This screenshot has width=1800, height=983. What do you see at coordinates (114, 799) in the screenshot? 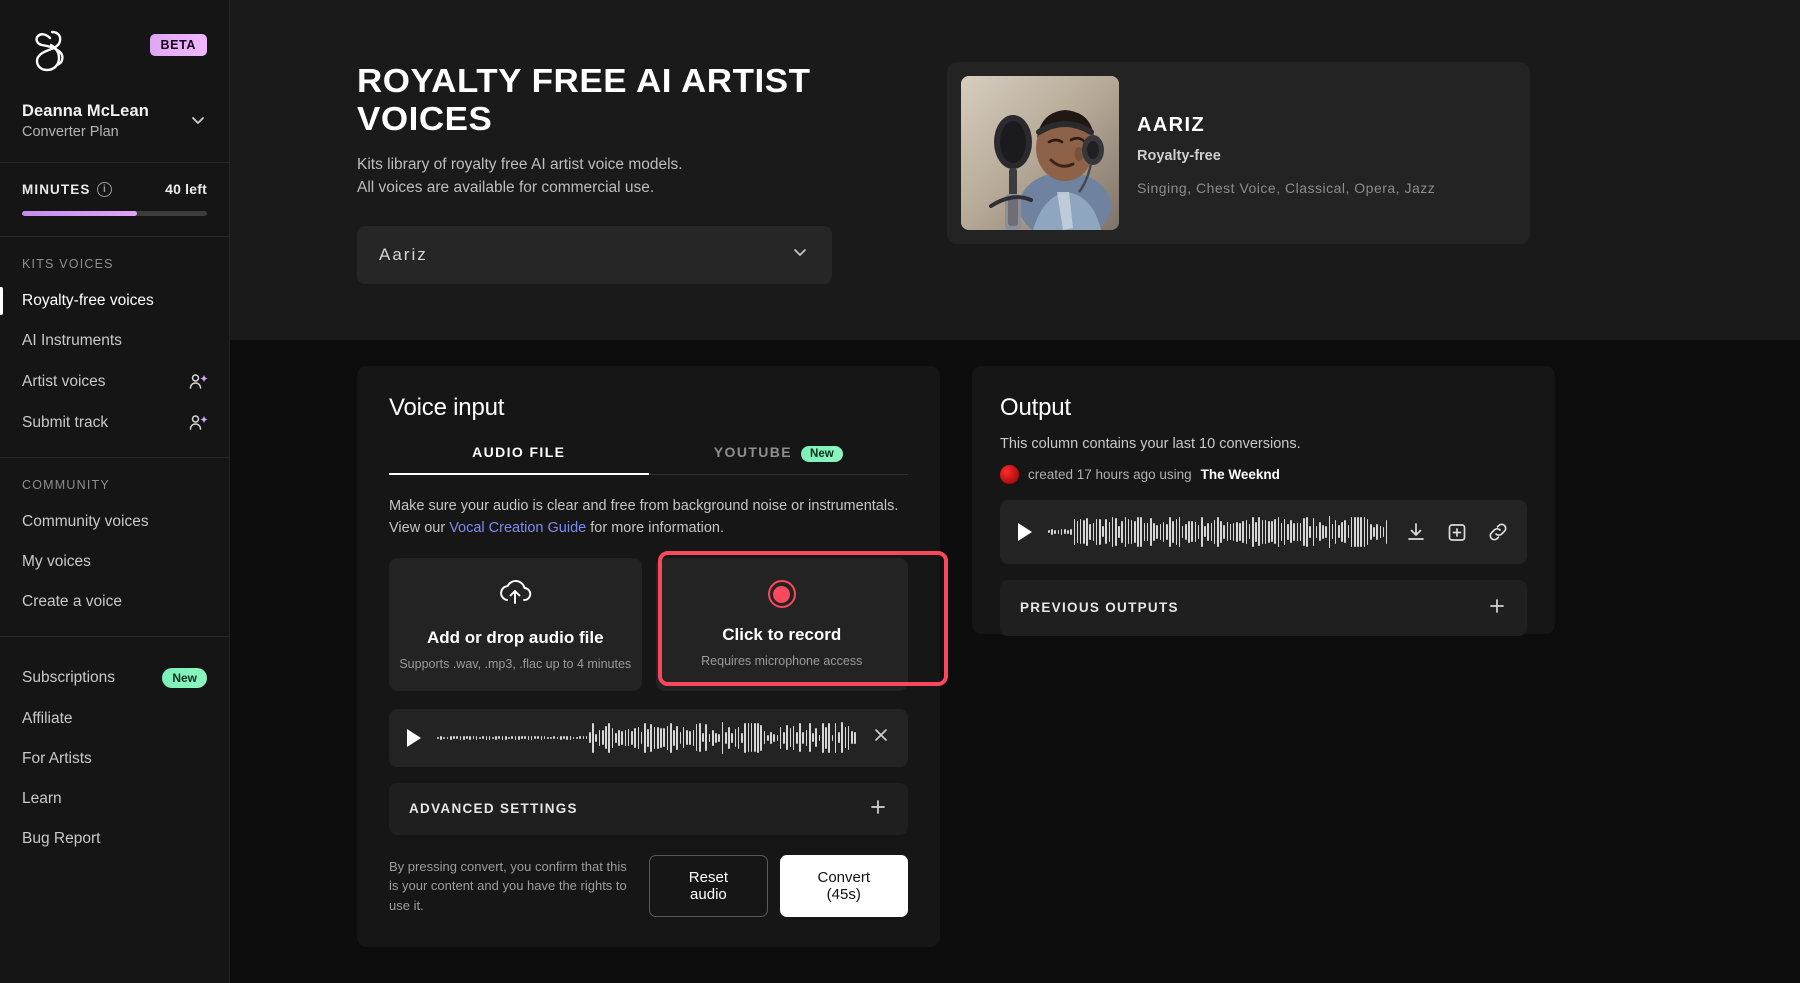
I see `sidebar-item-learn: Learn` at bounding box center [114, 799].